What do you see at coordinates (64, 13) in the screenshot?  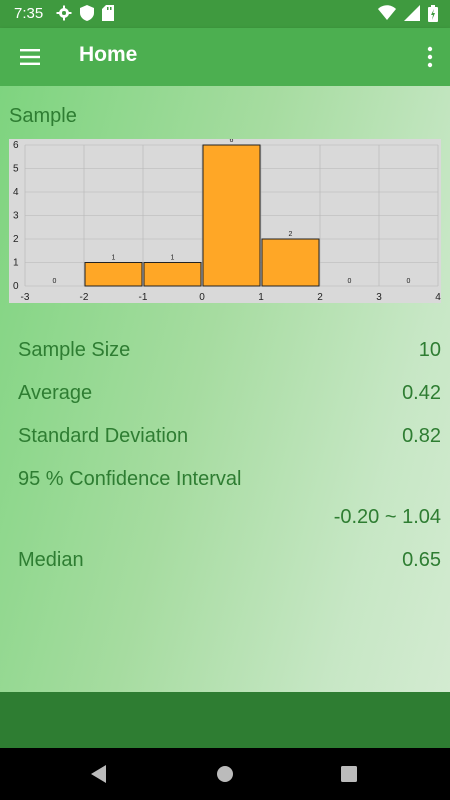 I see `gear-icon` at bounding box center [64, 13].